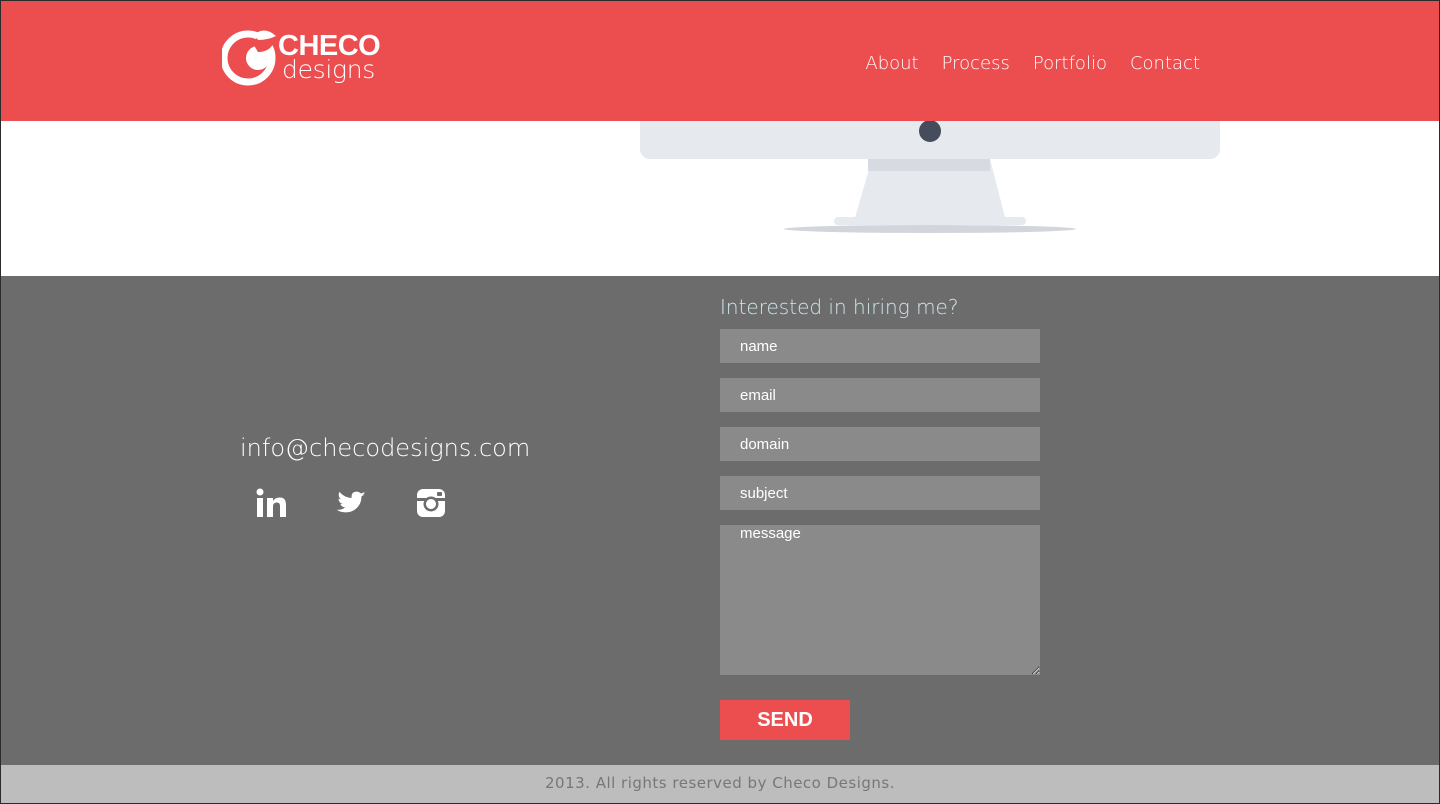 This screenshot has height=804, width=1440. I want to click on nav-portfolio: Portfolio, so click(1070, 64).